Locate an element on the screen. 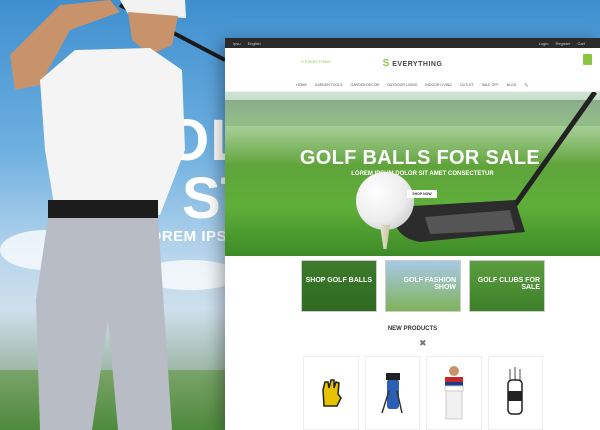  nav-outdoor-living: OUTDOOR LIVING is located at coordinates (402, 85).